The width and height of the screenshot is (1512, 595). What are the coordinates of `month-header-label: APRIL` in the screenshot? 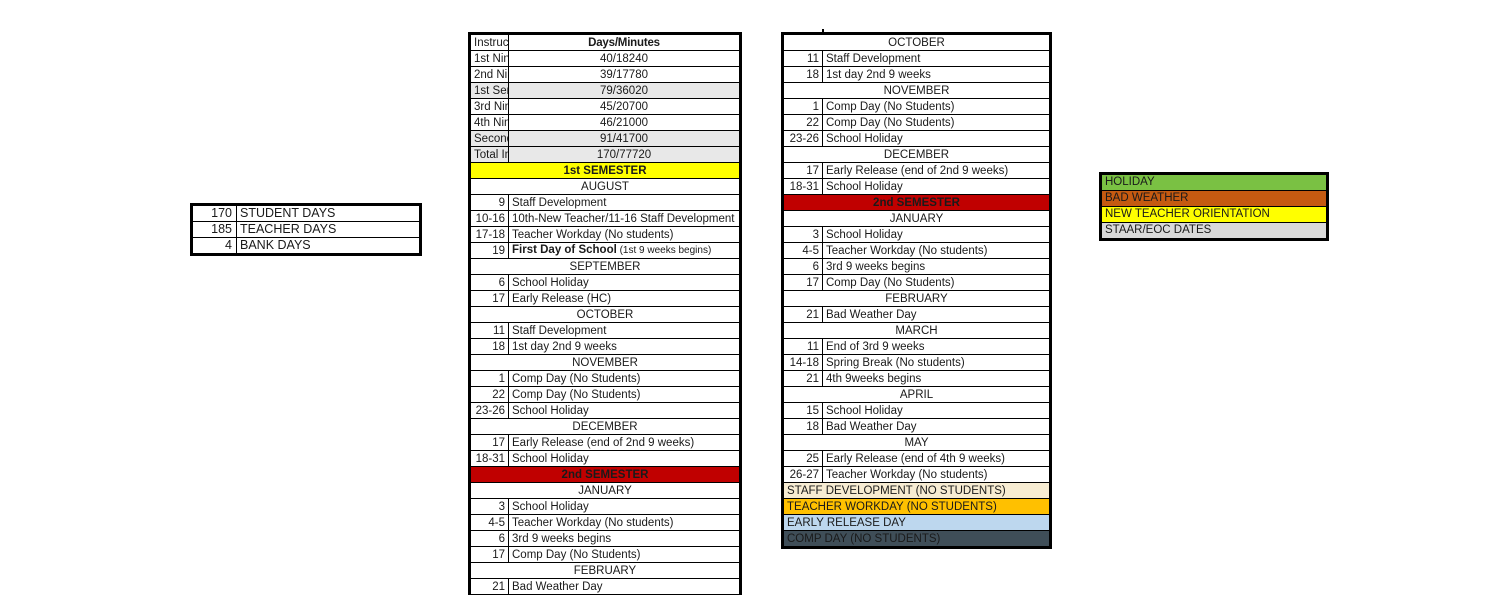 It's located at (916, 394).